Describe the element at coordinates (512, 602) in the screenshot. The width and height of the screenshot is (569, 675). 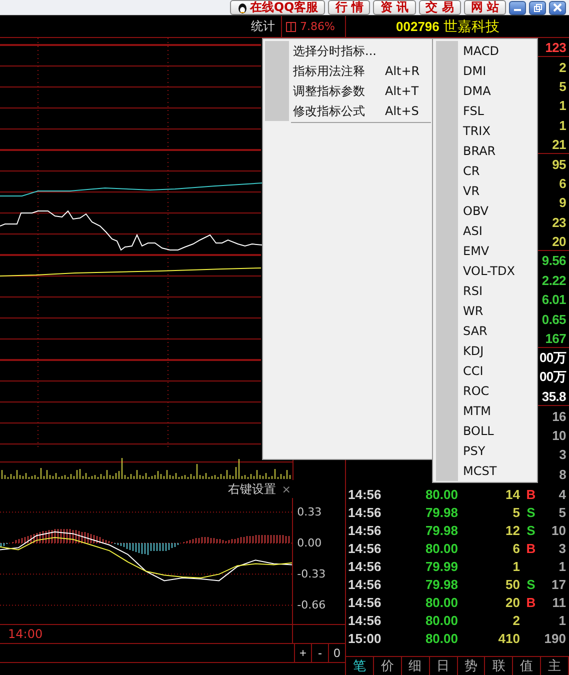
I see `trade-volume: 20` at that location.